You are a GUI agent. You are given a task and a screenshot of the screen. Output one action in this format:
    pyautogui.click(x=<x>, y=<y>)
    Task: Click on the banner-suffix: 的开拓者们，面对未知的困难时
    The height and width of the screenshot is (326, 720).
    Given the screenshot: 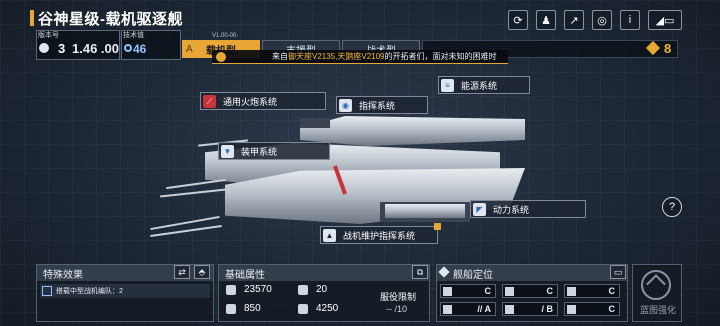 What is the action you would take?
    pyautogui.click(x=440, y=56)
    